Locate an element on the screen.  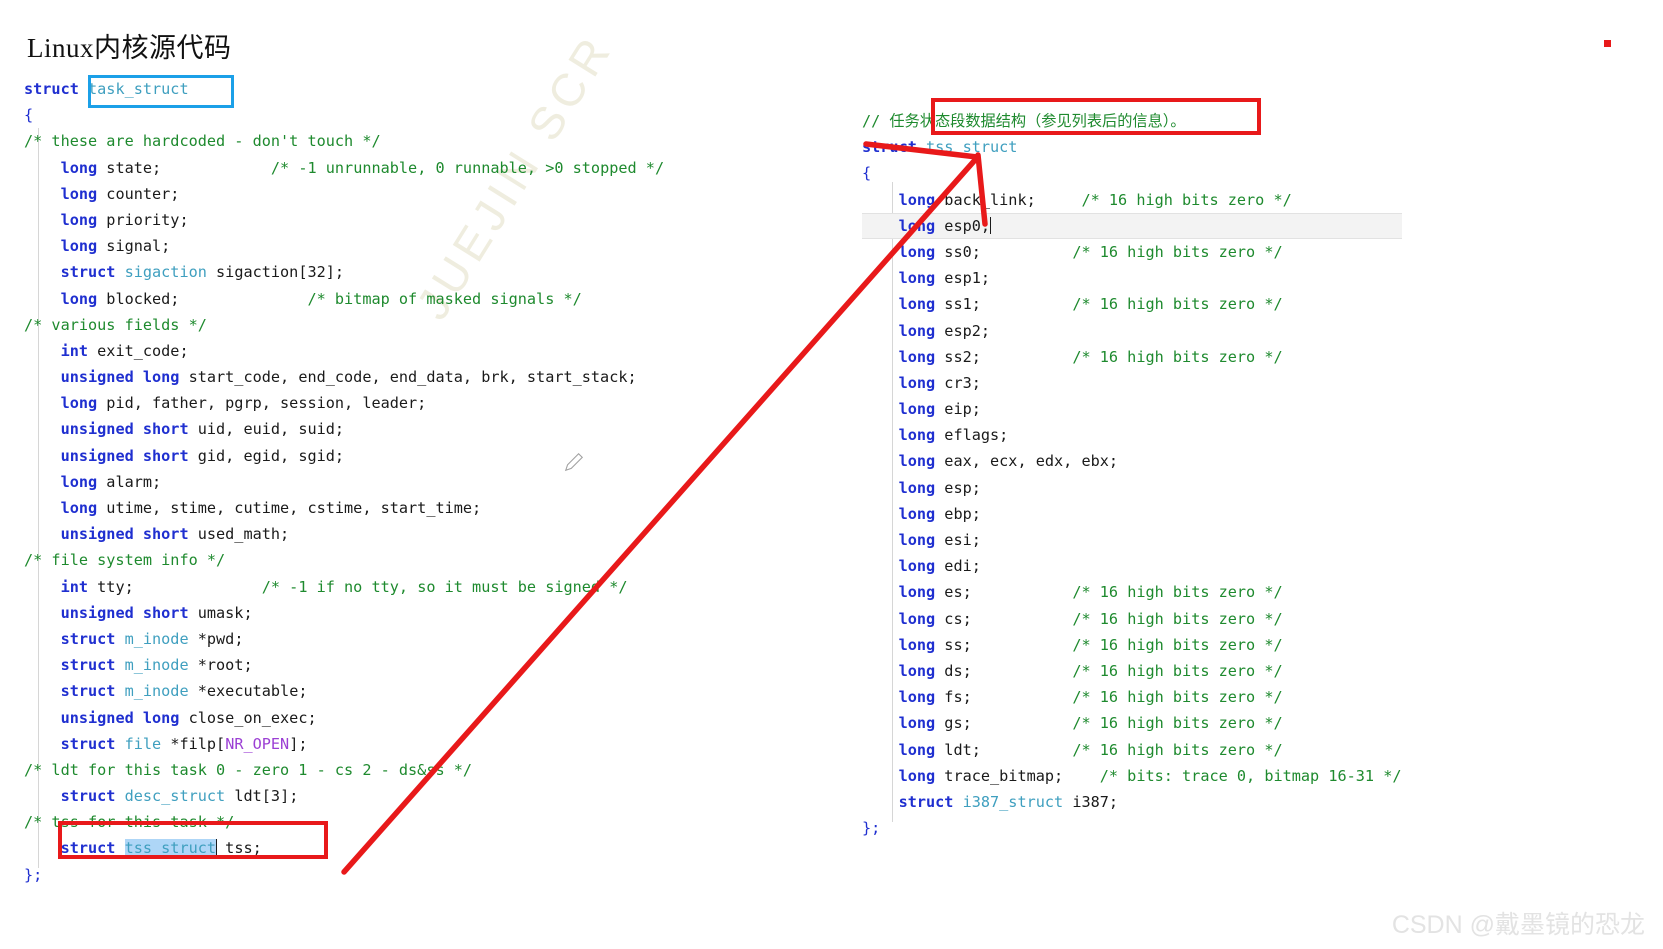
code-line: long ebp; is located at coordinates (1132, 514).